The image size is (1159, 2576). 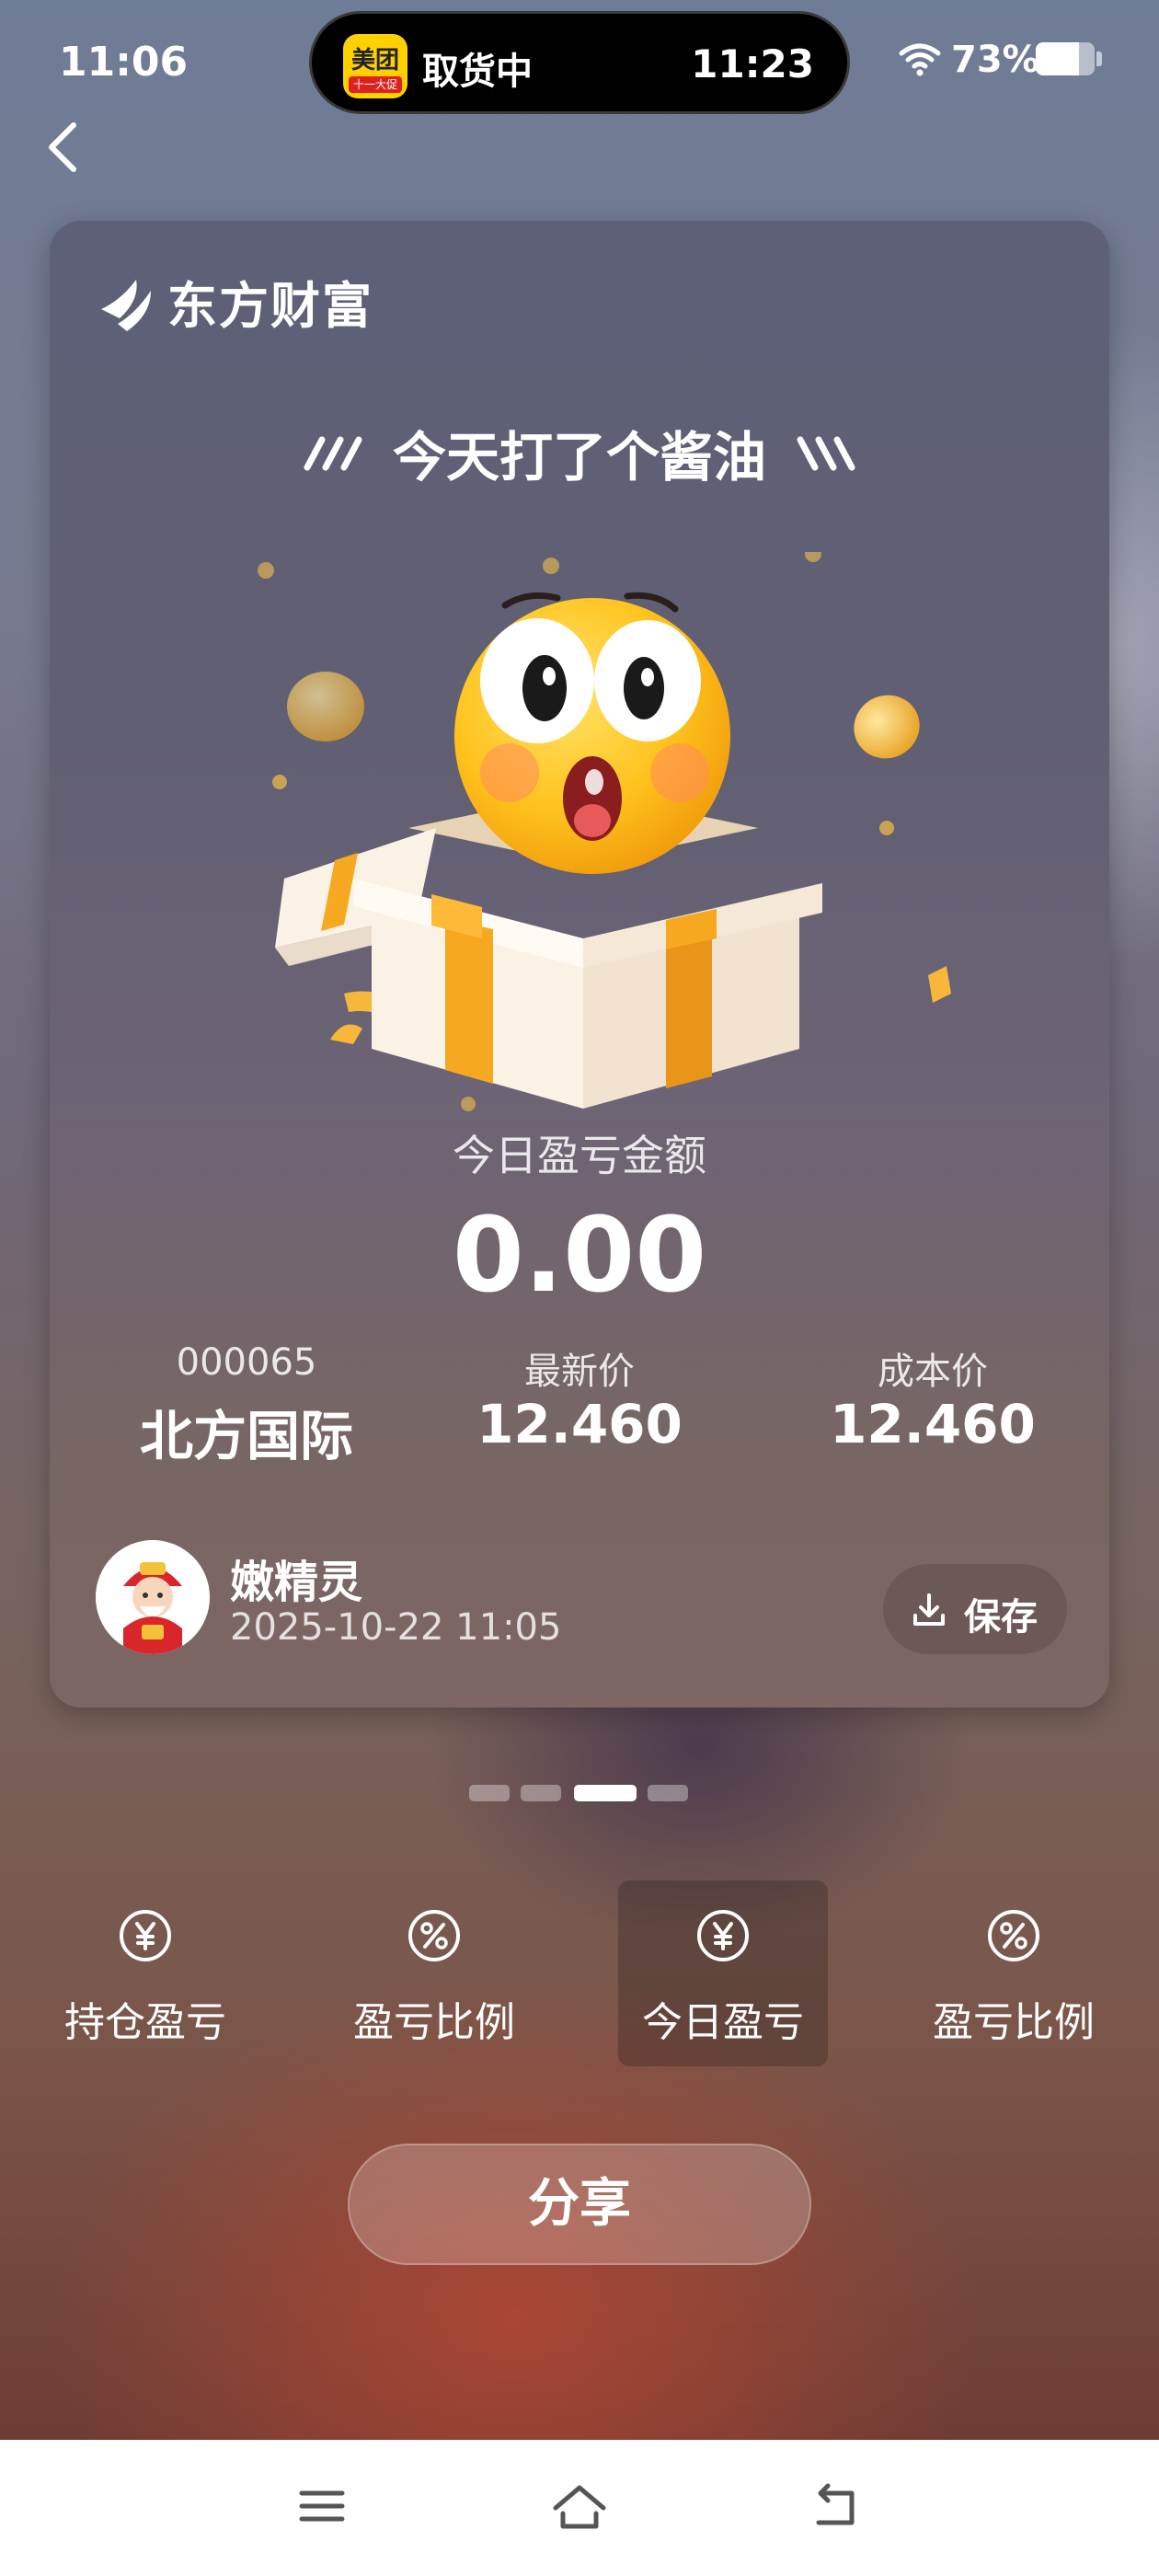 I want to click on island-status-text: 取货中, so click(x=477, y=72).